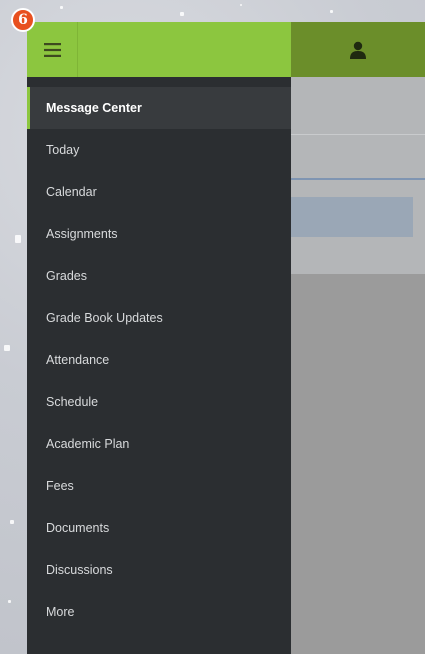 Image resolution: width=425 pixels, height=654 pixels. I want to click on hamburger-menu-icon, so click(52, 49).